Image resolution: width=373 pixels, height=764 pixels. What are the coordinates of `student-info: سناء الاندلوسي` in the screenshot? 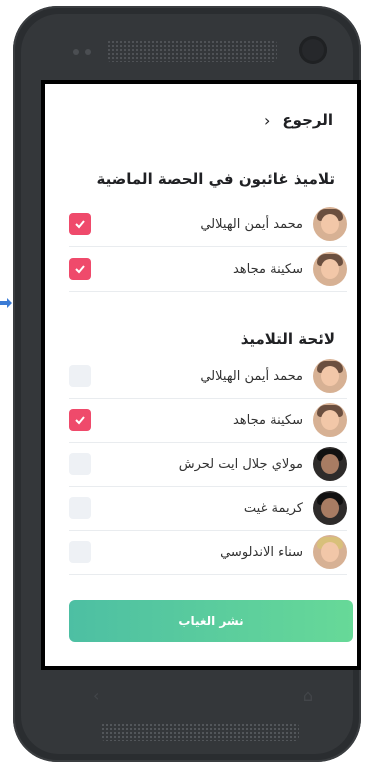 It's located at (283, 552).